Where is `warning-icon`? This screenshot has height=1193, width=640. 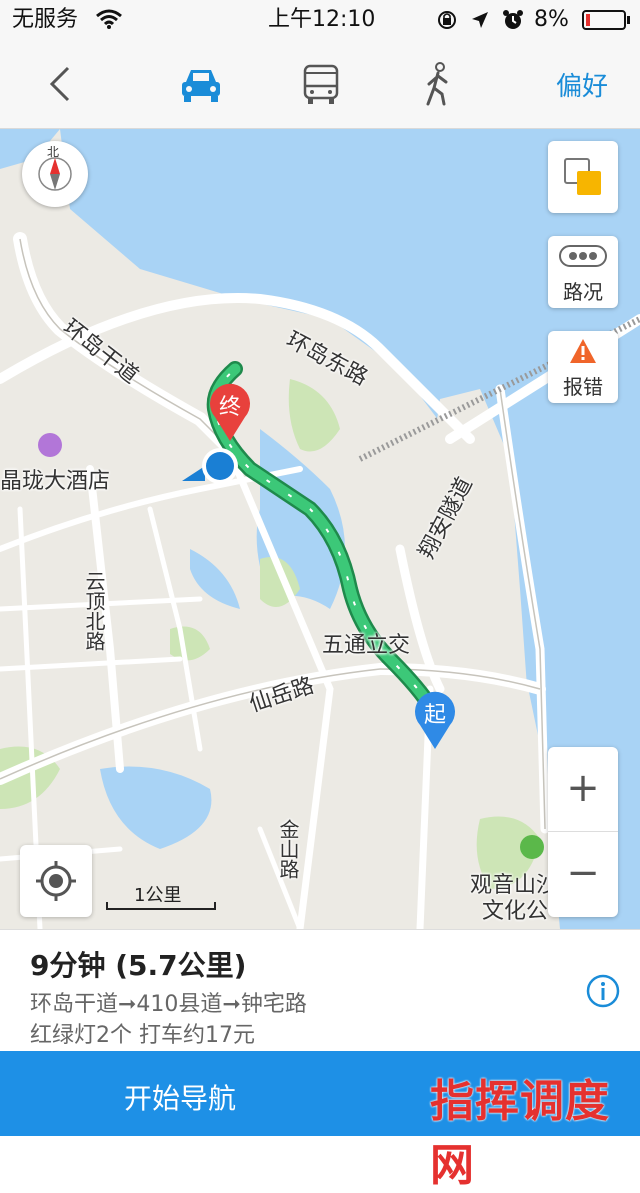 warning-icon is located at coordinates (583, 351).